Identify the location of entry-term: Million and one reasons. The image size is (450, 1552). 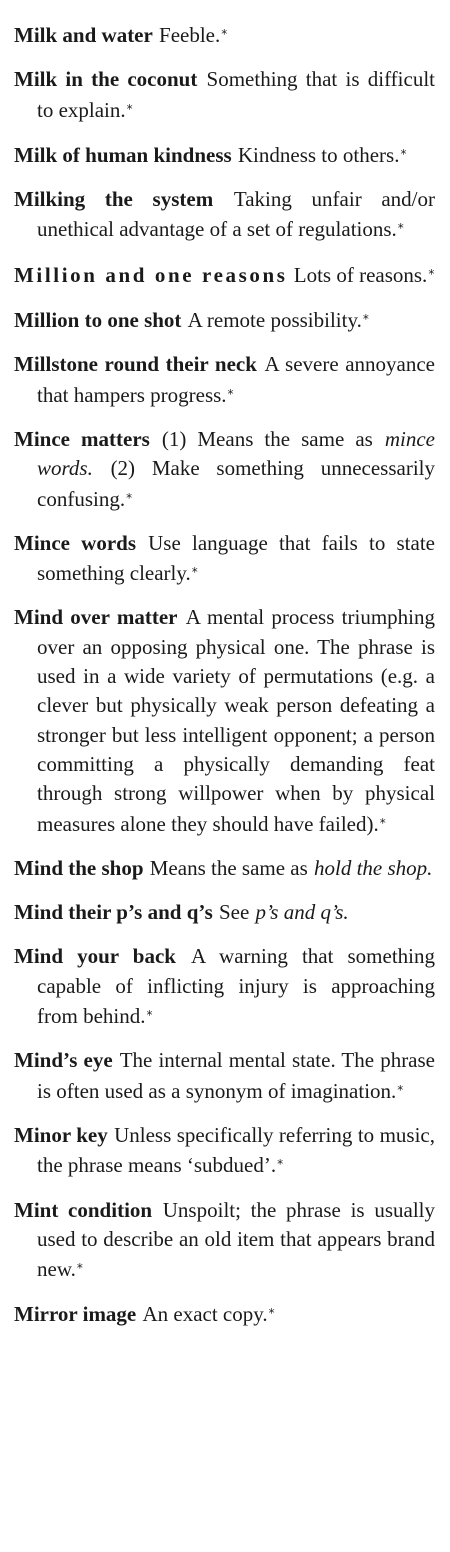
(151, 274).